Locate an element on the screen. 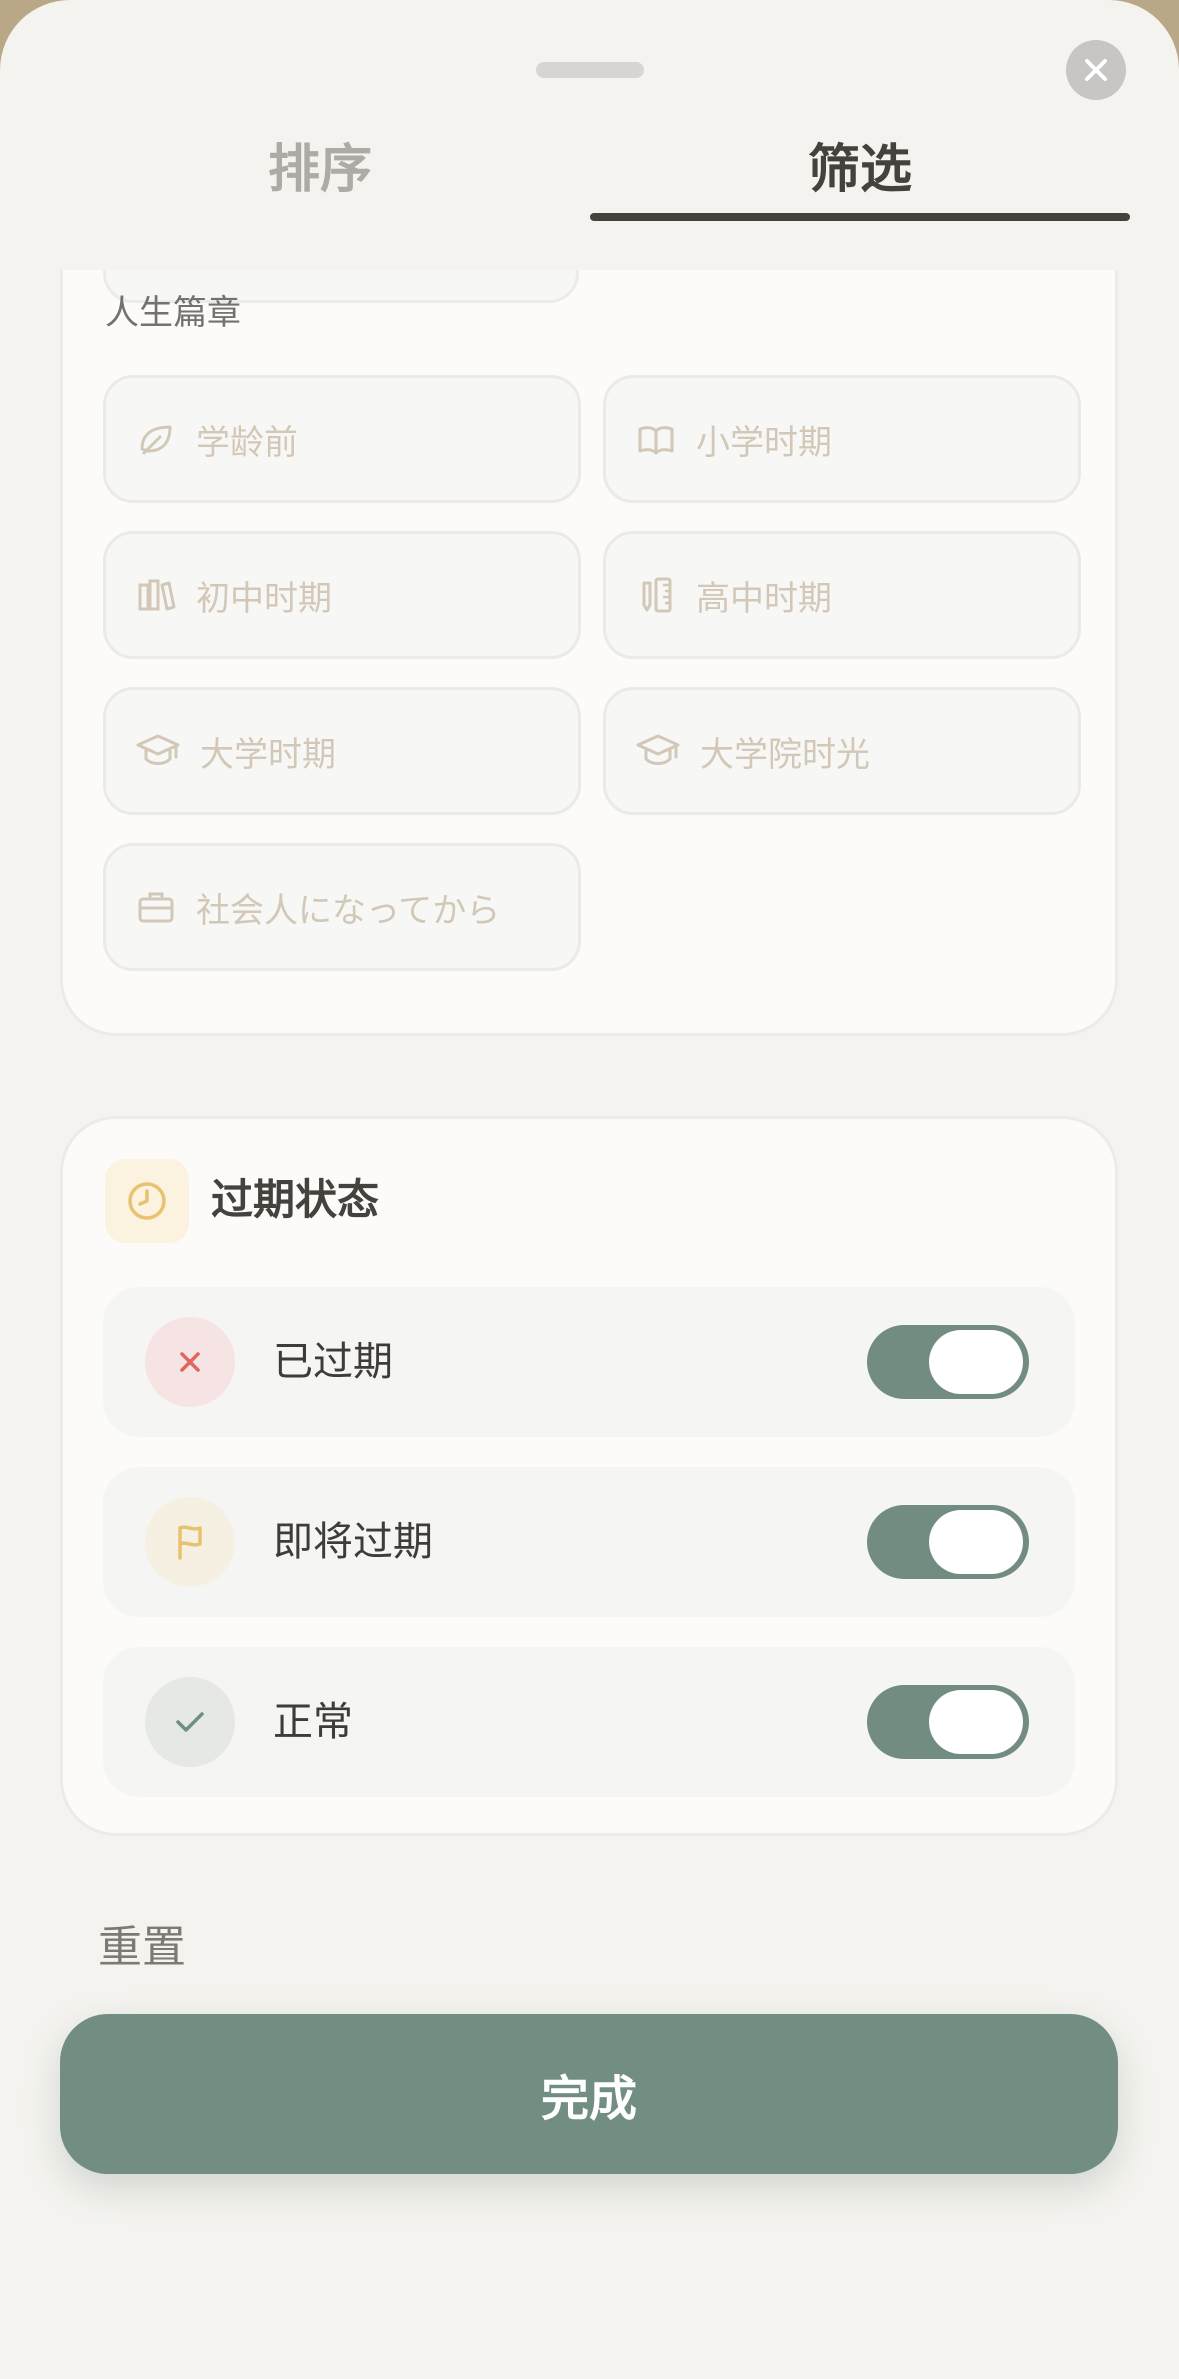  chapters-title: 人生篇章 is located at coordinates (173, 313).